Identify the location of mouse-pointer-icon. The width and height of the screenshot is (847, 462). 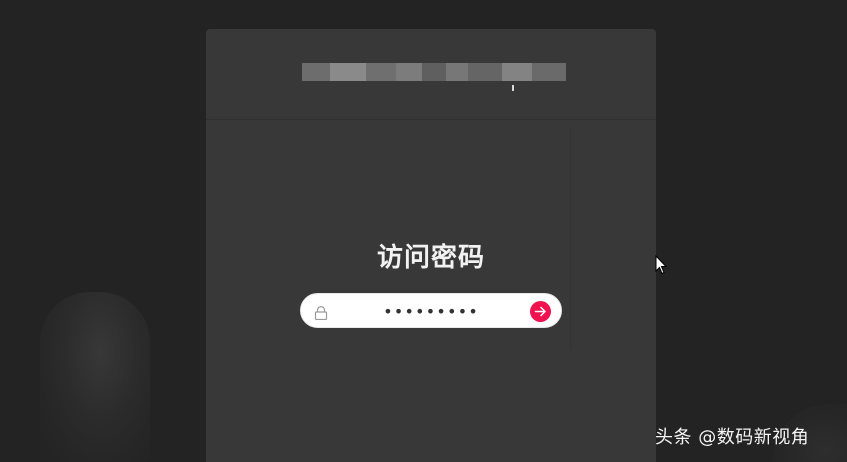
(661, 264).